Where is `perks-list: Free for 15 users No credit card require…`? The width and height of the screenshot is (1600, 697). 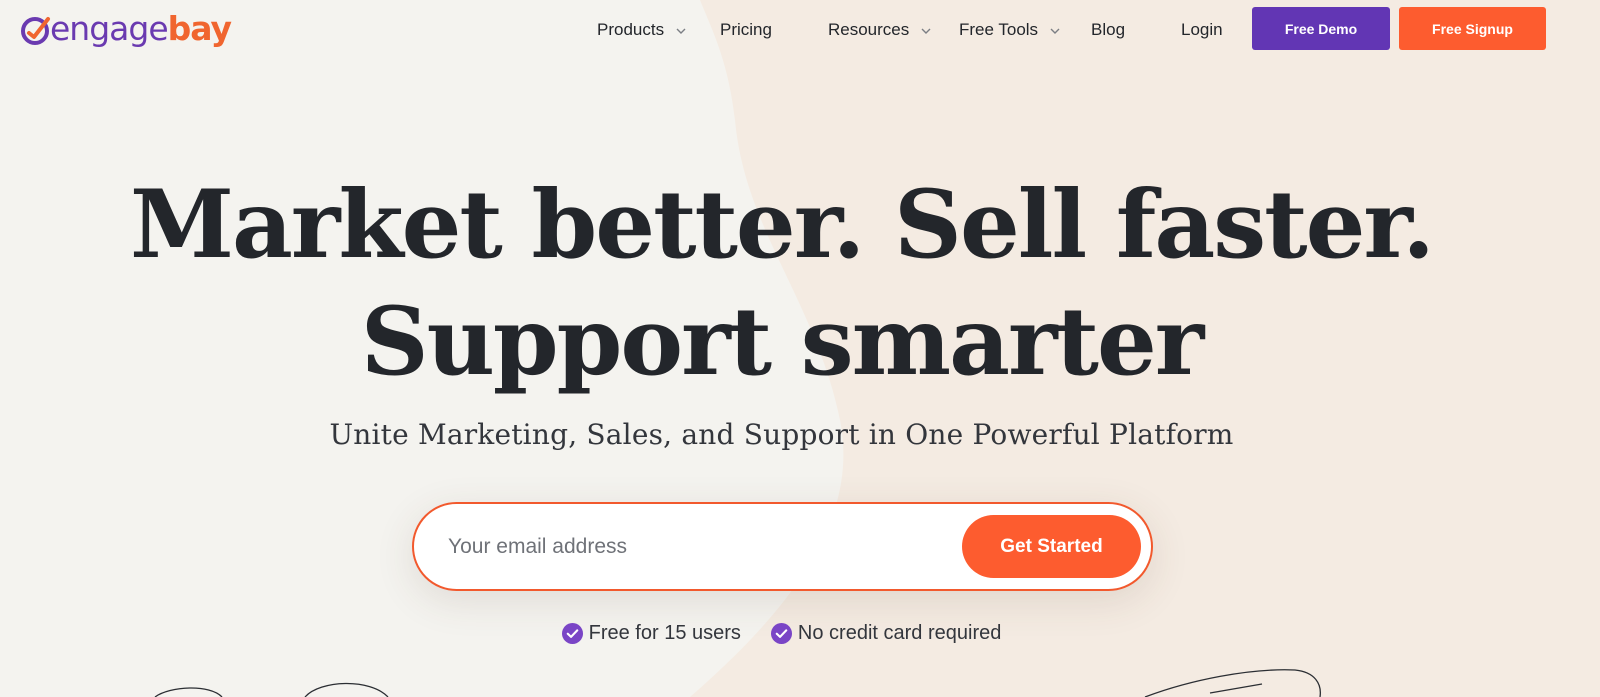
perks-list: Free for 15 users No credit card require… is located at coordinates (781, 633).